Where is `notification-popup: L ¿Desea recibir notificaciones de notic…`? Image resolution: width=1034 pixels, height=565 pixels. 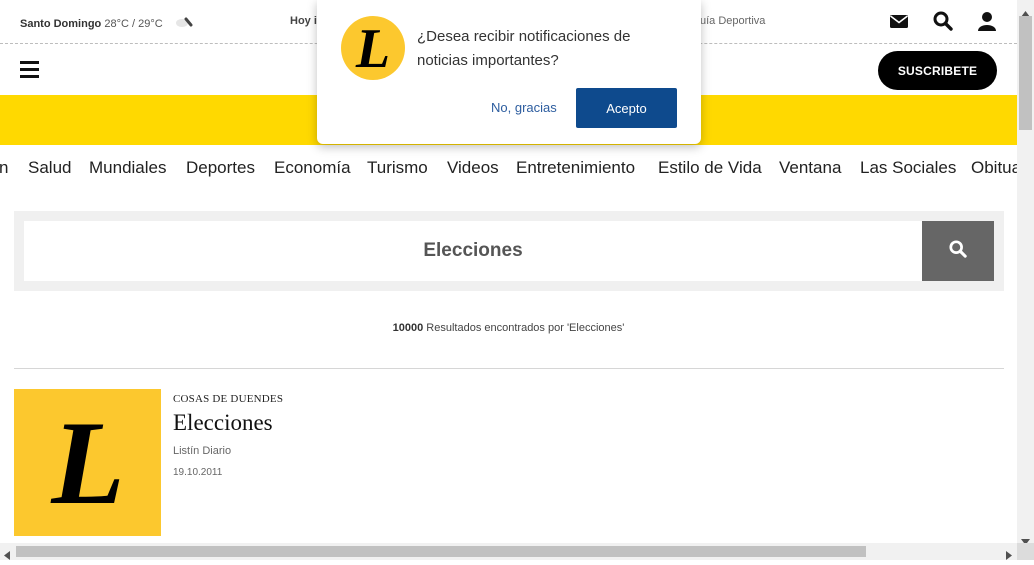 notification-popup: L ¿Desea recibir notificaciones de notic… is located at coordinates (509, 72).